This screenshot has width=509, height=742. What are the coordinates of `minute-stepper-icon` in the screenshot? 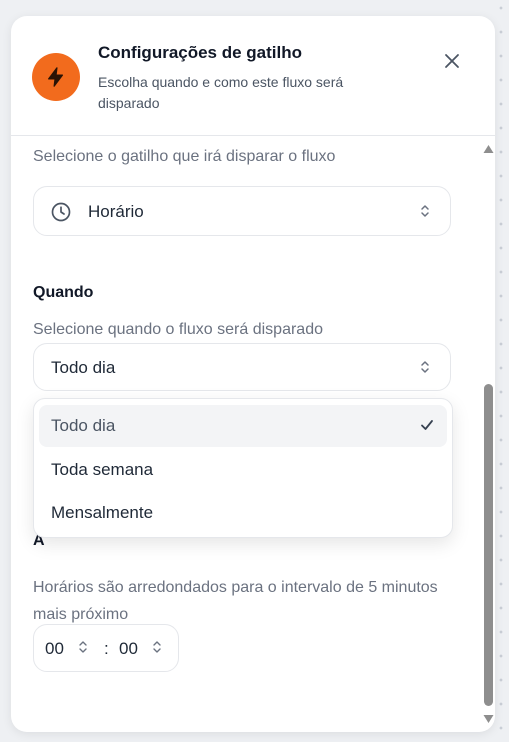 It's located at (157, 647).